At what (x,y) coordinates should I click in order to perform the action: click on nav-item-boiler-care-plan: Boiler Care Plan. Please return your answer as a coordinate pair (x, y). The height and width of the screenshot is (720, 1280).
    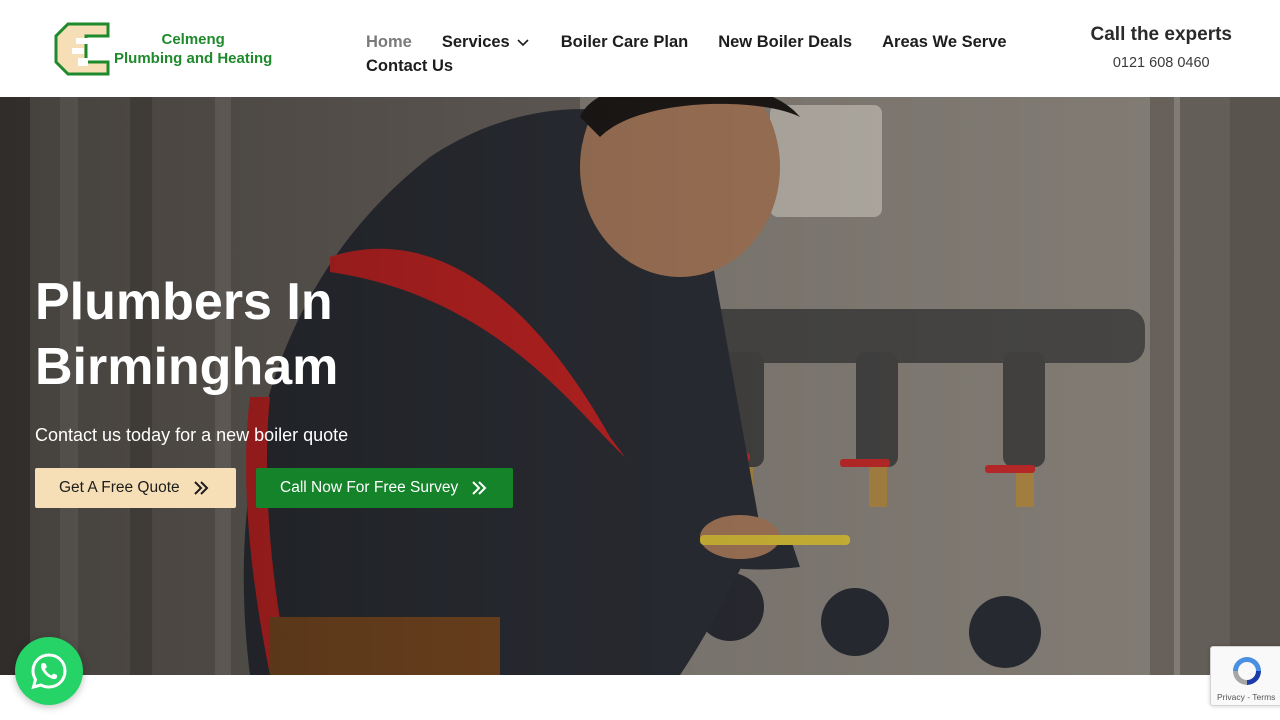
    Looking at the image, I should click on (624, 42).